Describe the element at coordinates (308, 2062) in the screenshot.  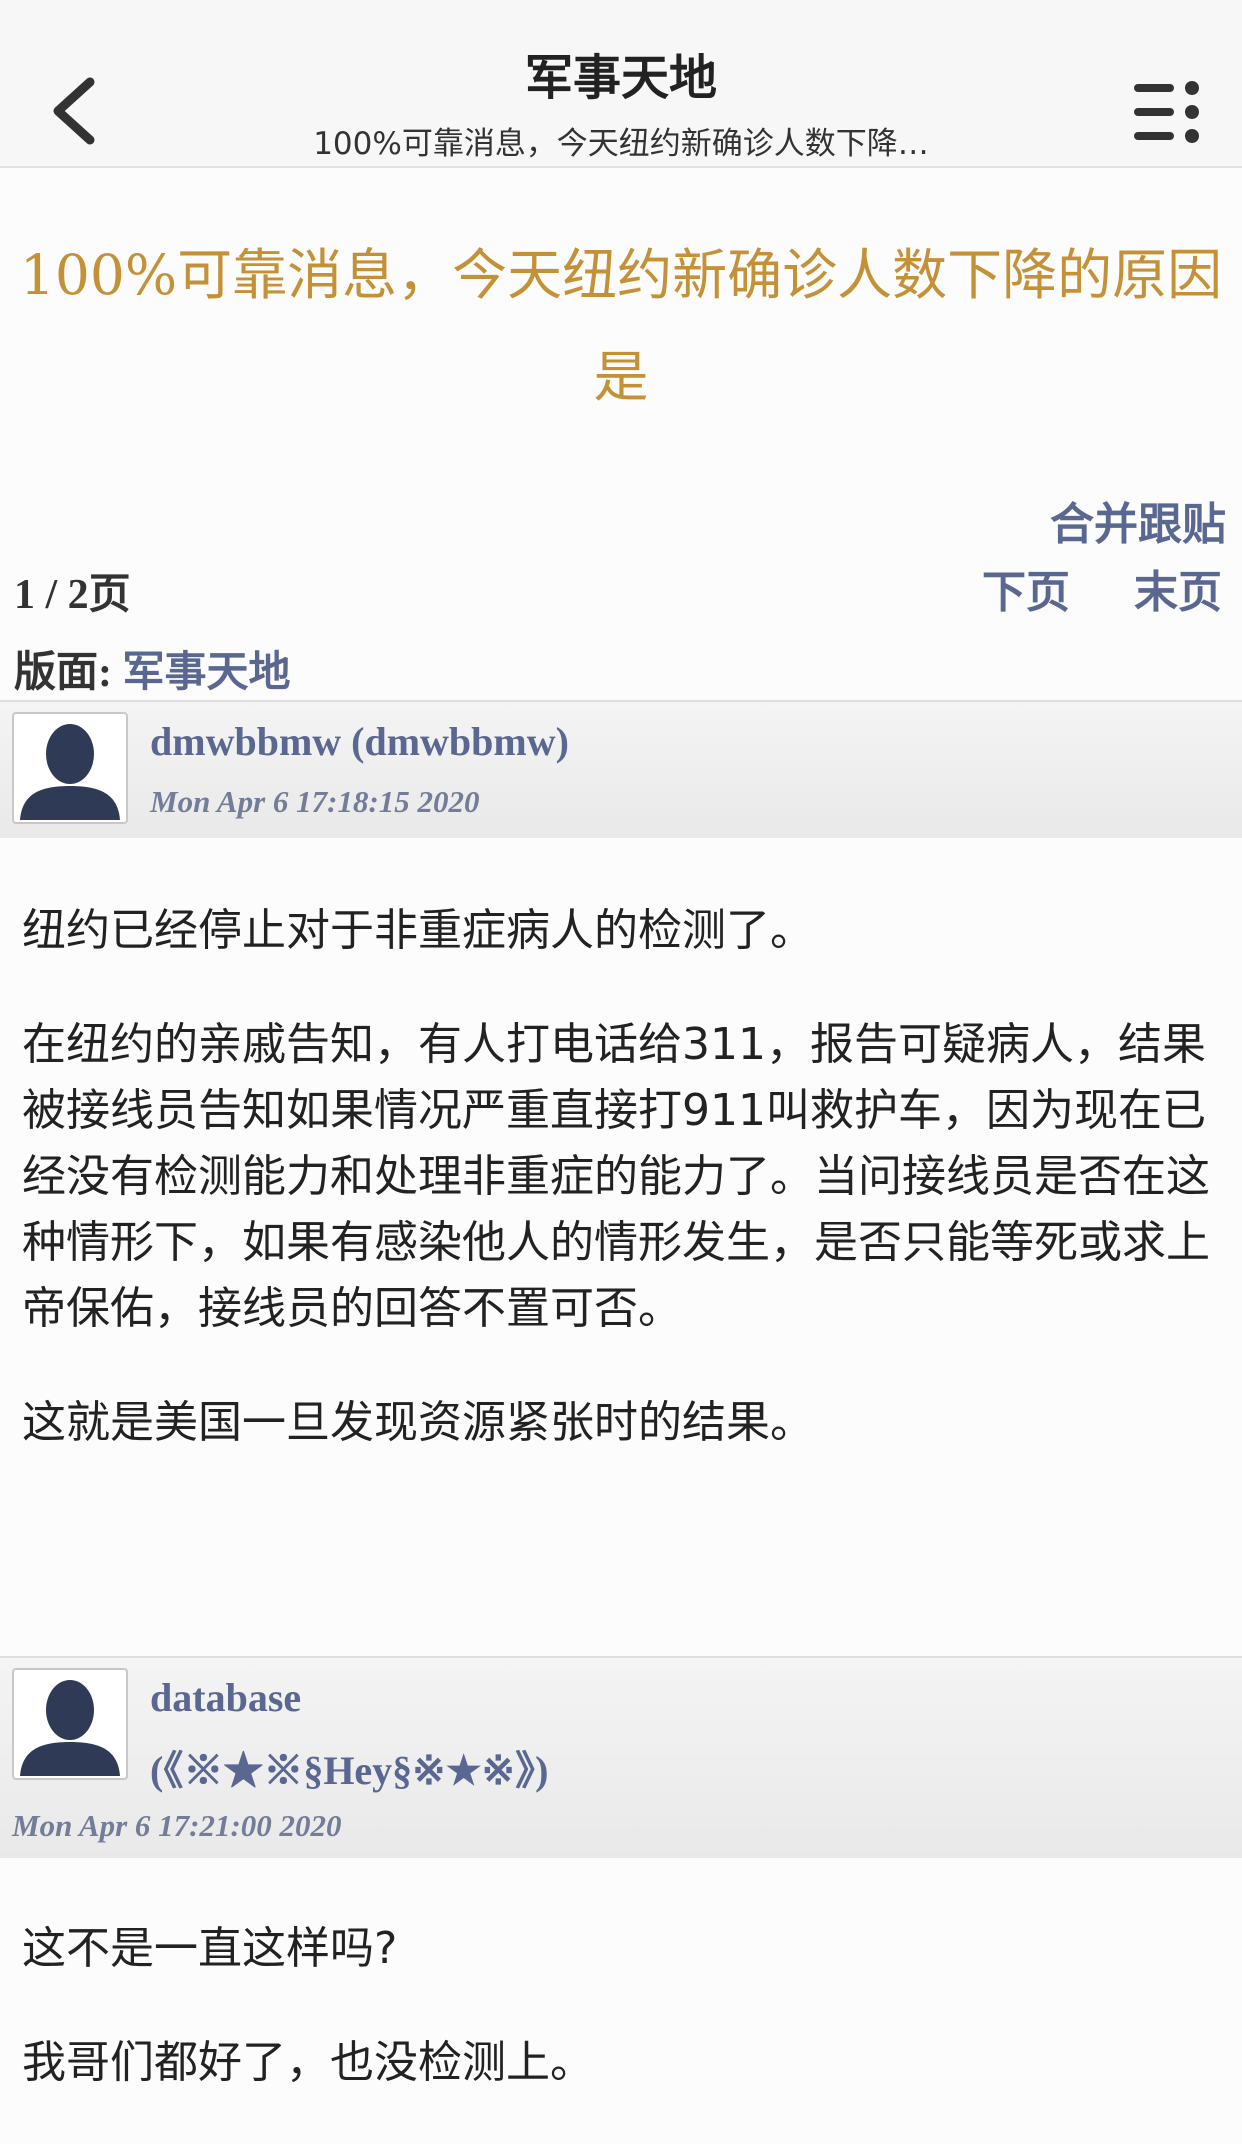
I see `post-paragraph: 我哥们都好了，也没检测上。` at that location.